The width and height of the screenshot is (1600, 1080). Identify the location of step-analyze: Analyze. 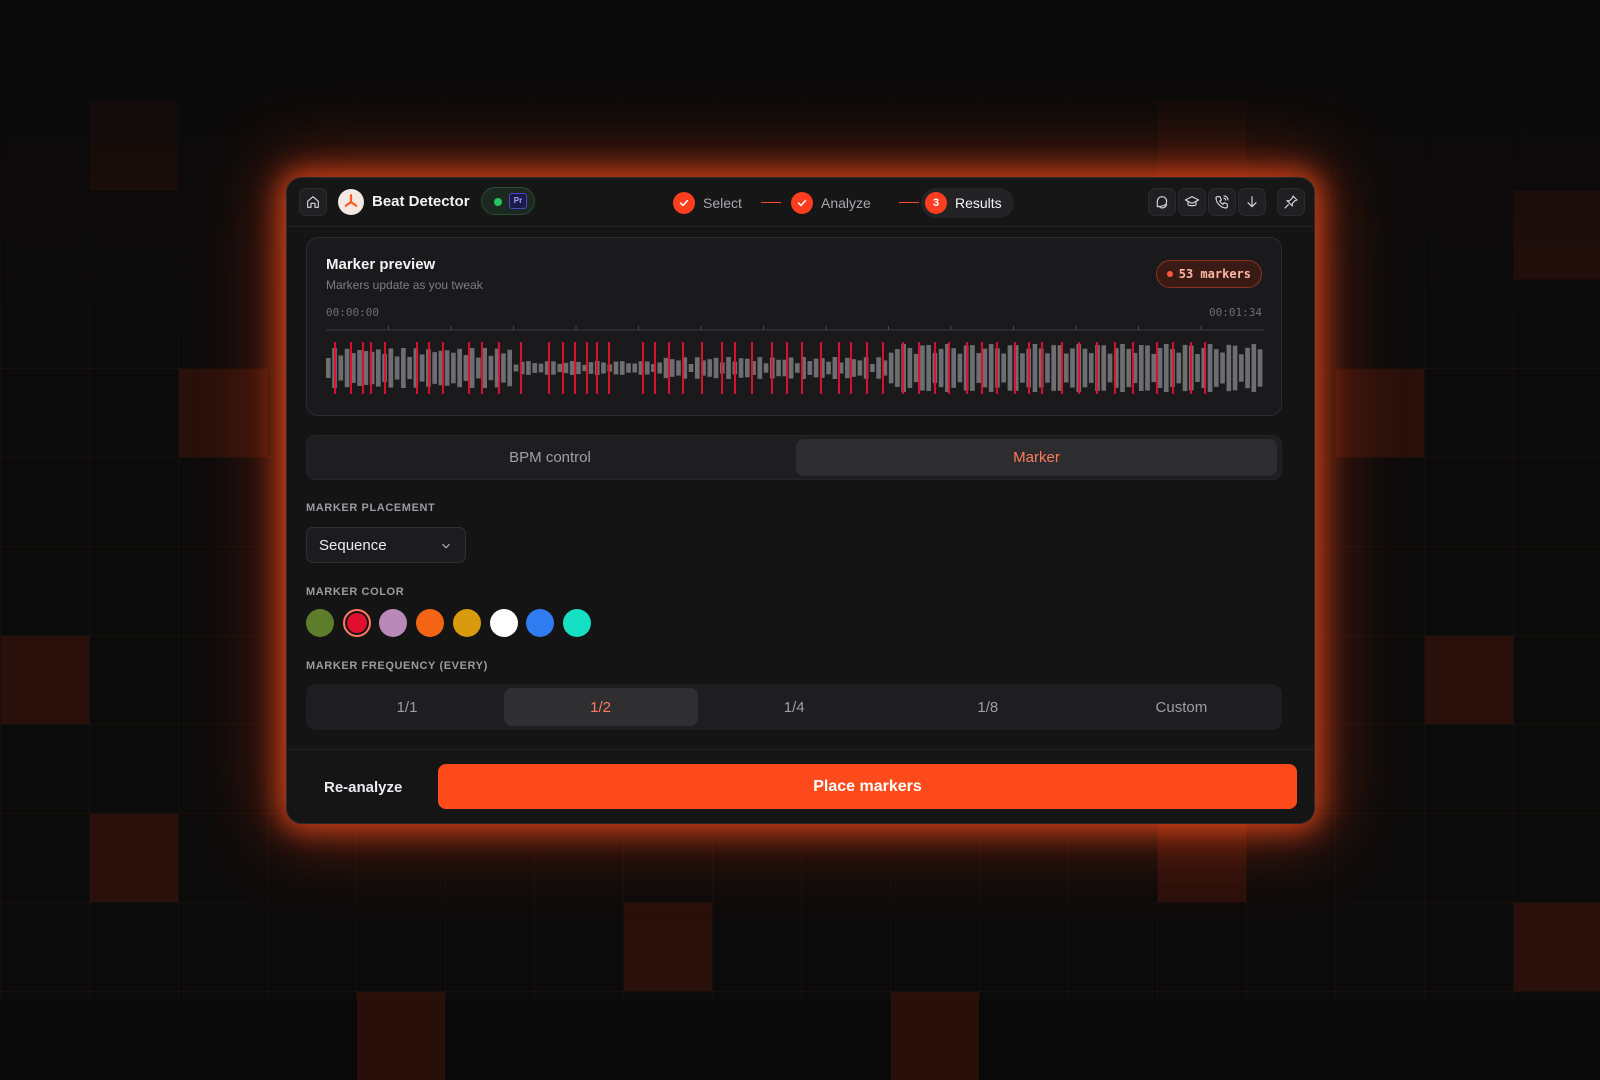
(831, 203).